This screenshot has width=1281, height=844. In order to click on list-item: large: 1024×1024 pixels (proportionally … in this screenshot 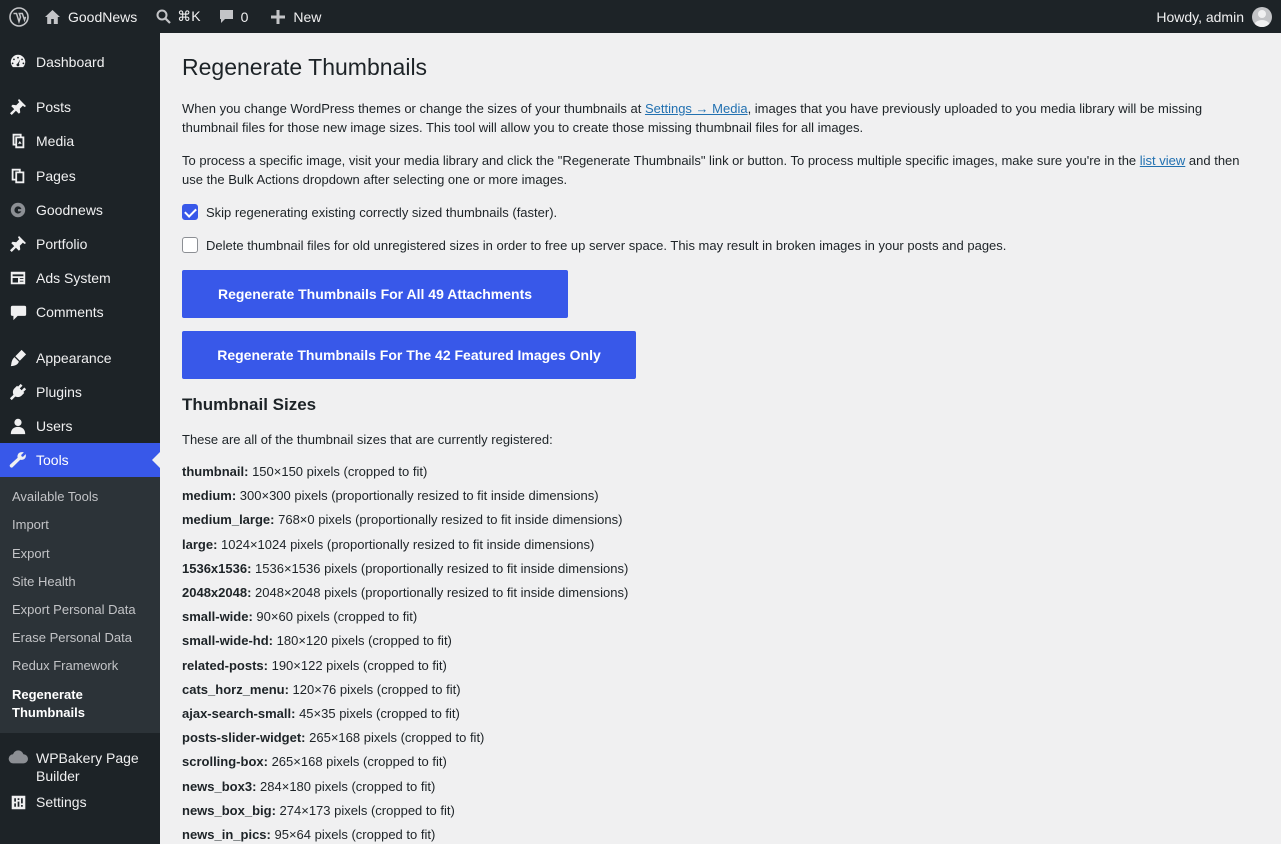, I will do `click(388, 544)`.